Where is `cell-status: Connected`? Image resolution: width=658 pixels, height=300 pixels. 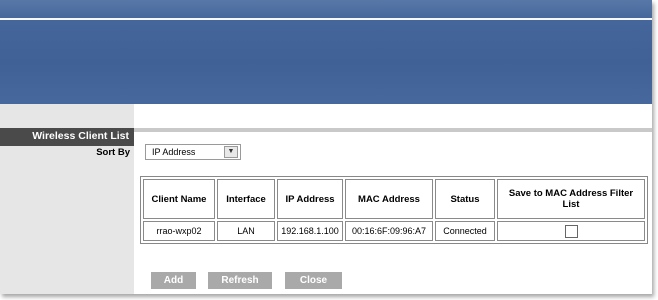
cell-status: Connected is located at coordinates (465, 231).